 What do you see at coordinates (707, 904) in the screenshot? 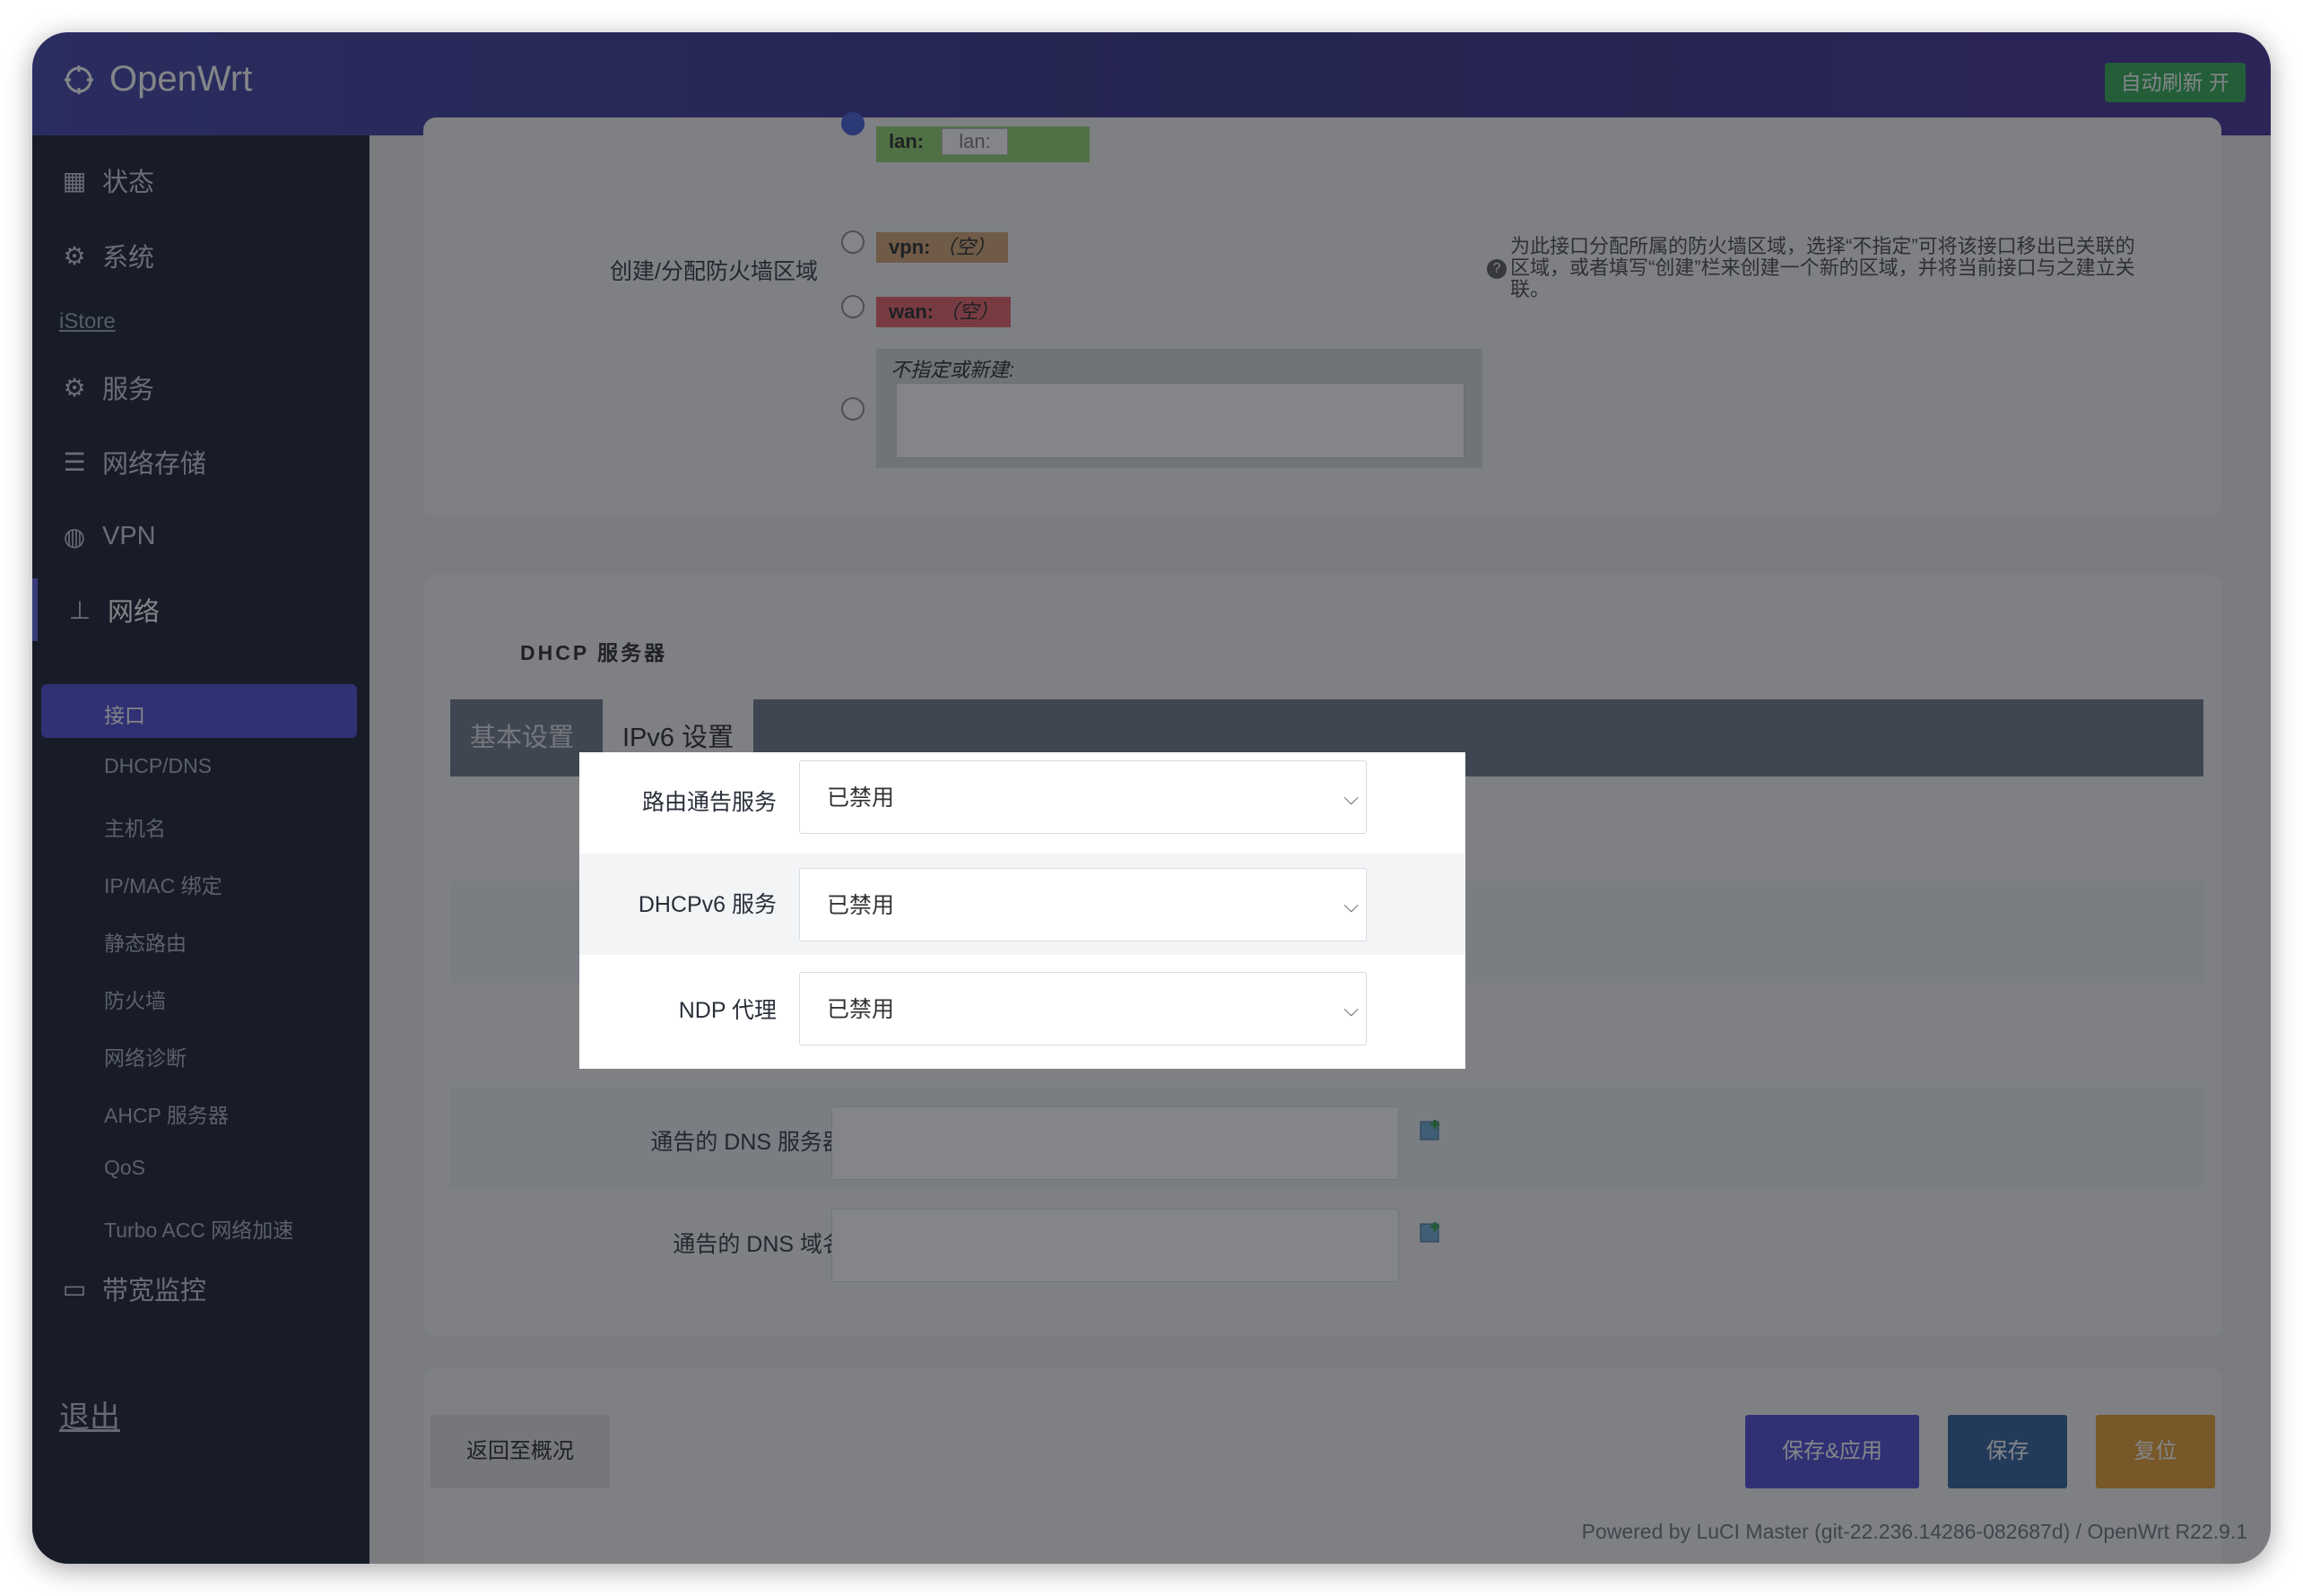
I see `dhcpv6-service-label: DHCPv6 服务` at bounding box center [707, 904].